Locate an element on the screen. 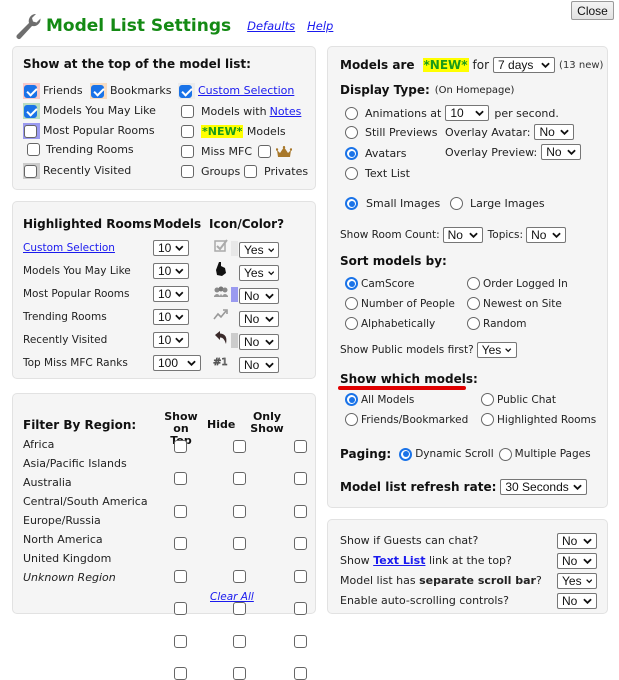 The height and width of the screenshot is (680, 619). highlighted-models-select: 100 is located at coordinates (177, 363).